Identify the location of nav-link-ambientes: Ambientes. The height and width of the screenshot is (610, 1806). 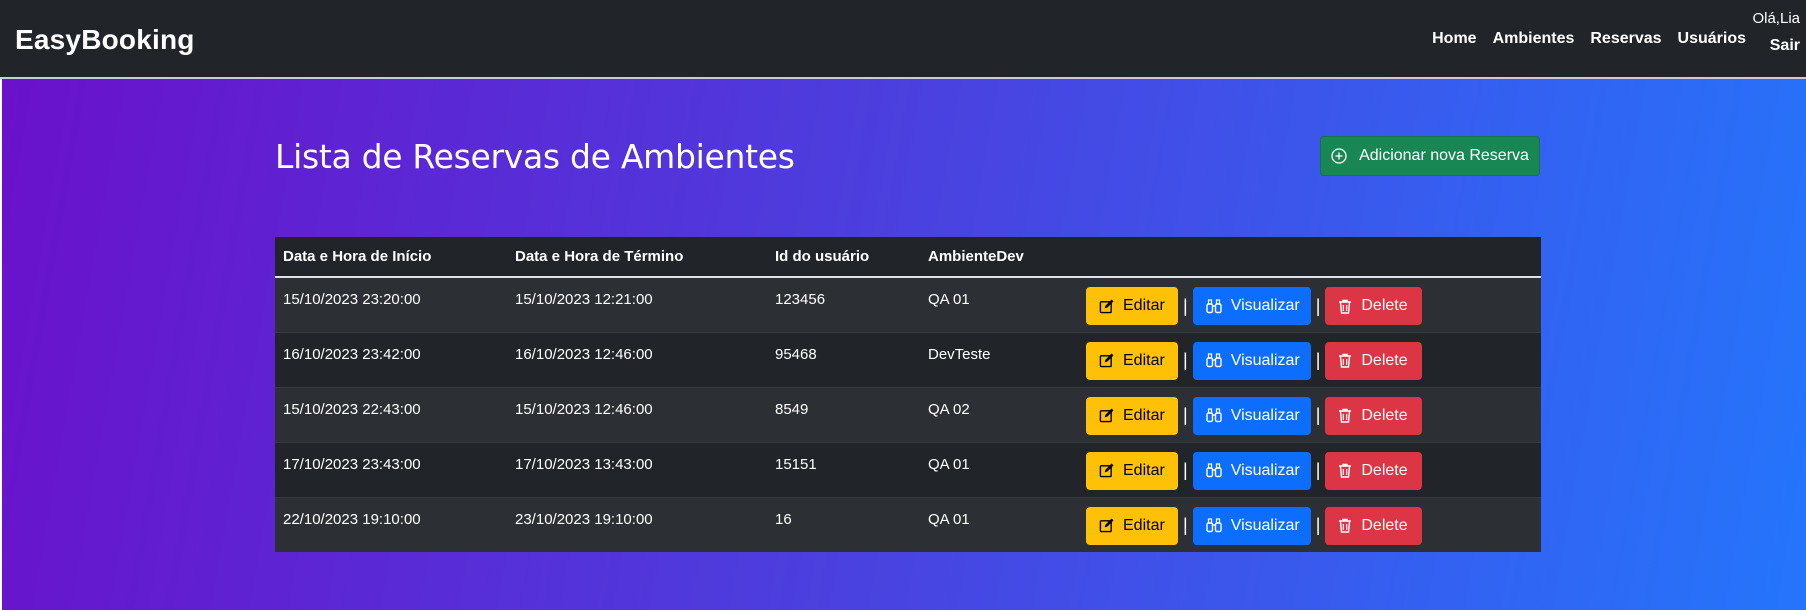
(1534, 39).